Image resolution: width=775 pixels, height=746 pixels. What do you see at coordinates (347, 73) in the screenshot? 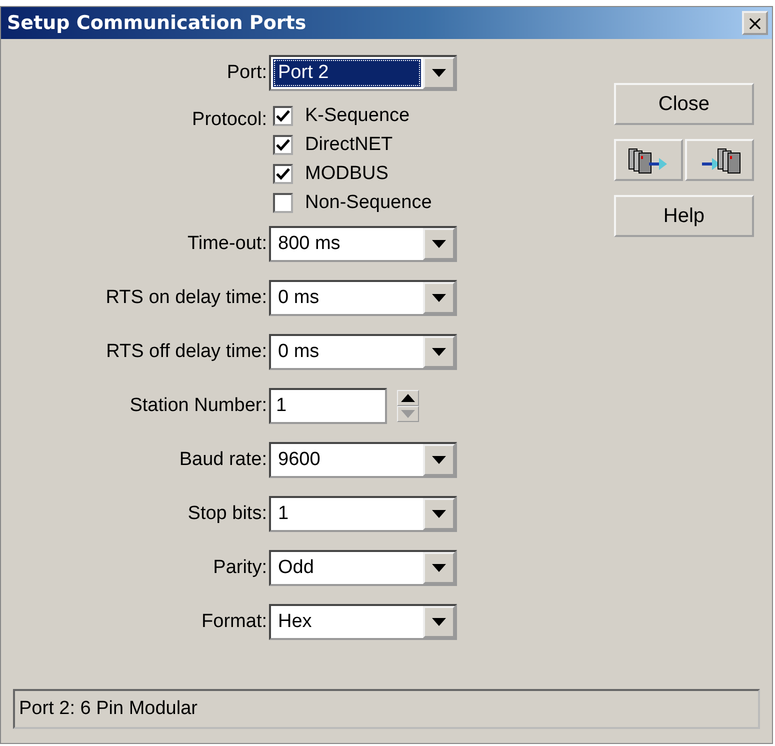
I see `dropdown-value: Port 2` at bounding box center [347, 73].